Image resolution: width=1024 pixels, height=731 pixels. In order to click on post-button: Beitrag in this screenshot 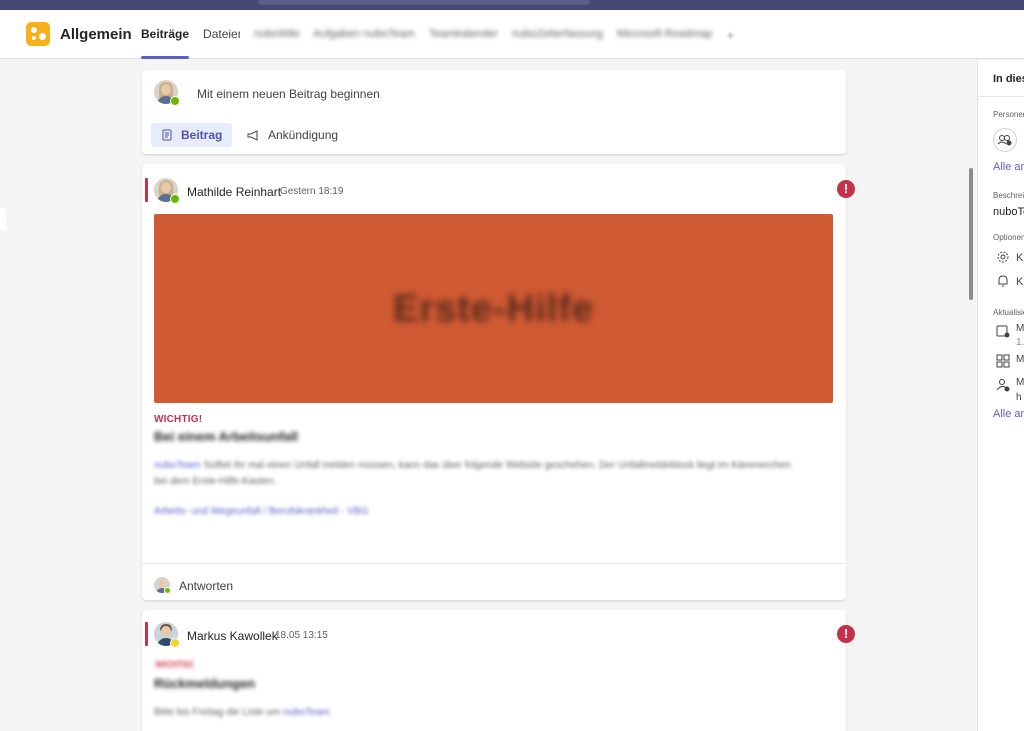, I will do `click(192, 135)`.